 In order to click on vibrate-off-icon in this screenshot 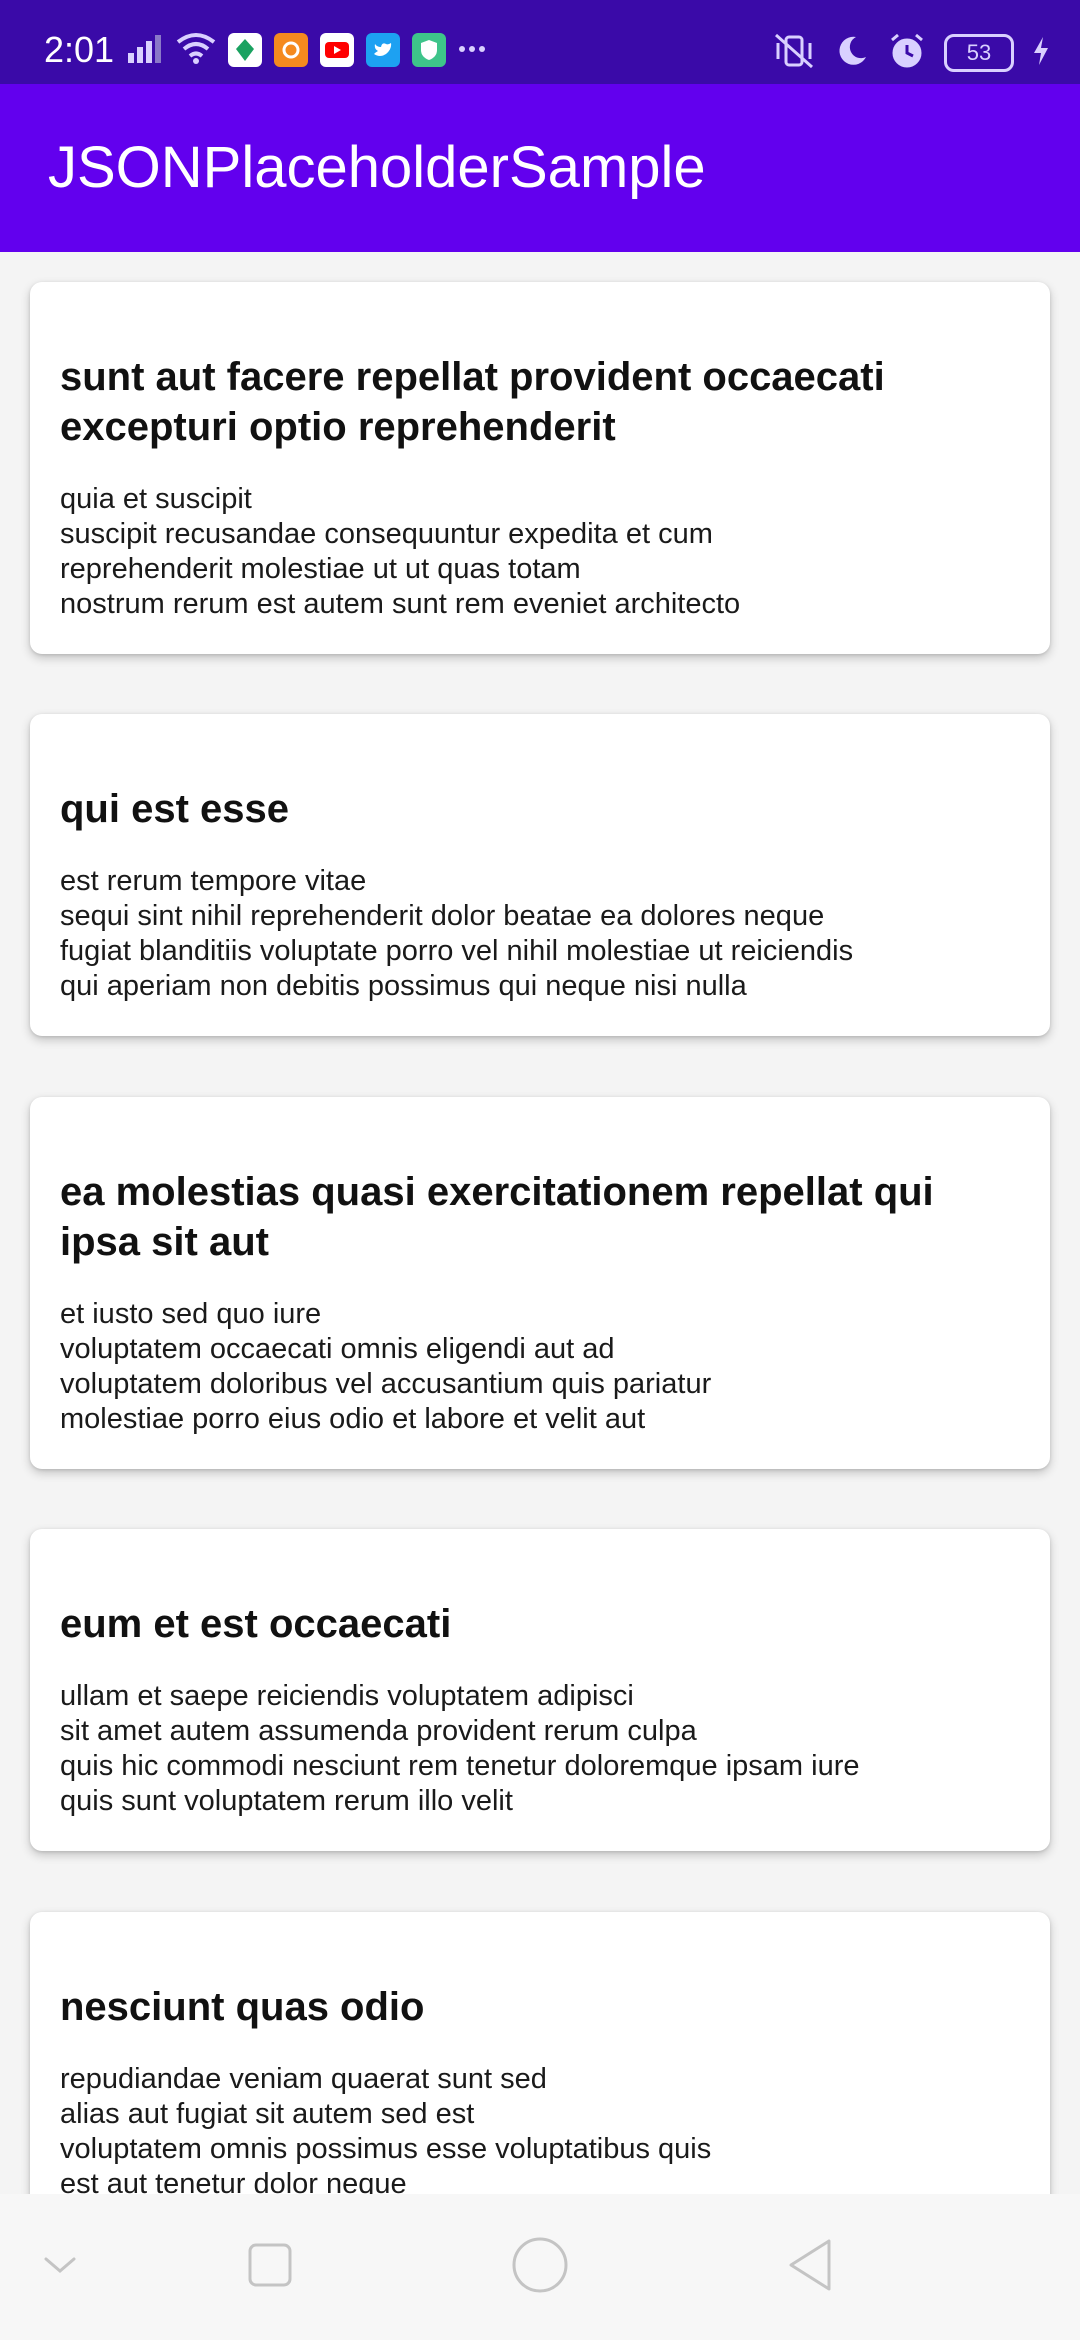, I will do `click(794, 53)`.